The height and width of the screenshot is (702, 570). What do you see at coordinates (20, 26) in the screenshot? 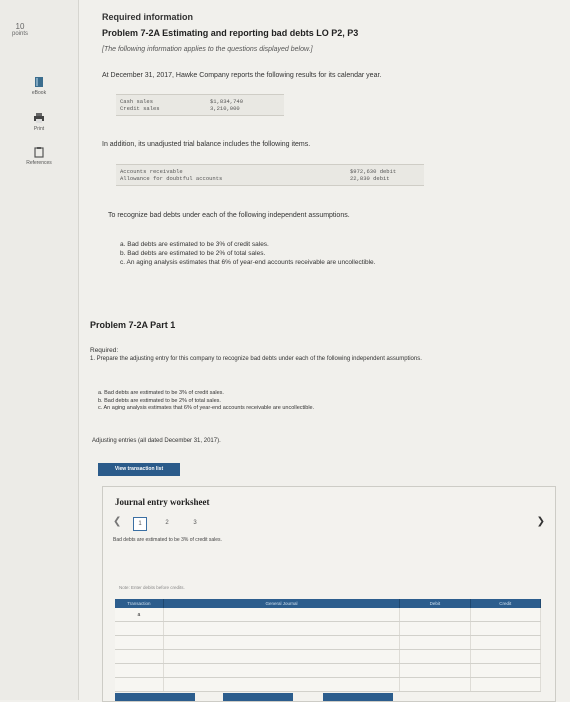
I see `points-value: 10` at bounding box center [20, 26].